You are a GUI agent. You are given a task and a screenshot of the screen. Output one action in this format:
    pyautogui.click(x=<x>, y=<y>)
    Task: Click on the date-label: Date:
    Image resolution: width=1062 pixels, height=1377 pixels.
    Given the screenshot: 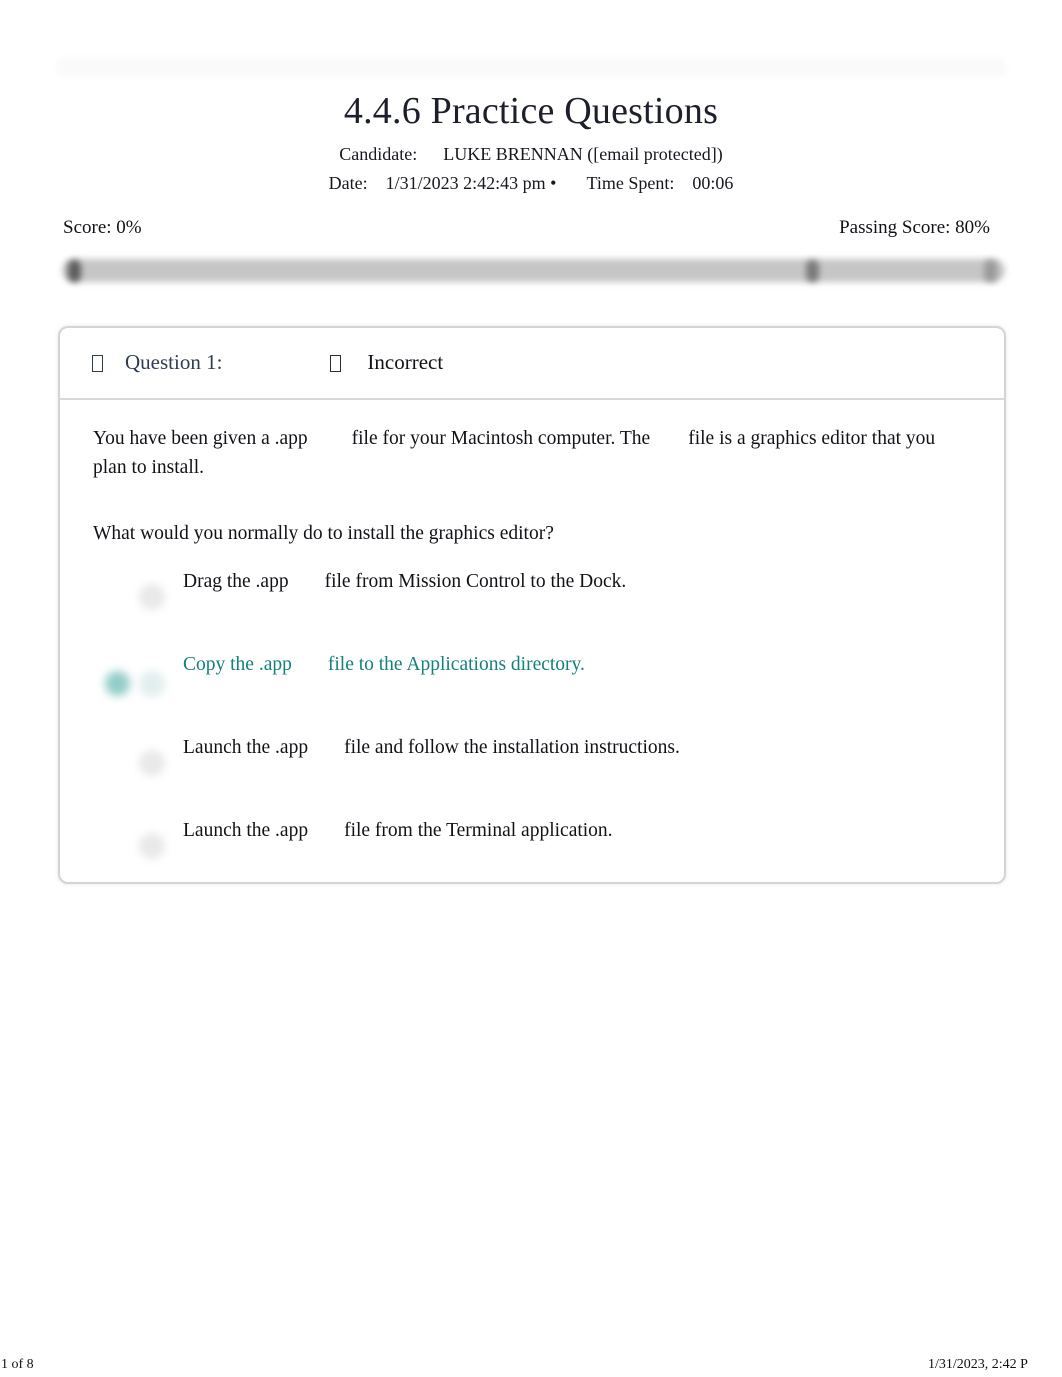 What is the action you would take?
    pyautogui.click(x=348, y=183)
    